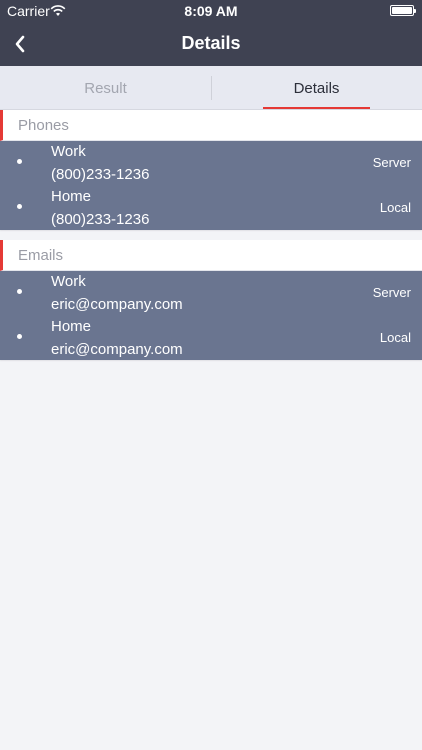  I want to click on list-item: Home eric@company.com Local, so click(211, 338).